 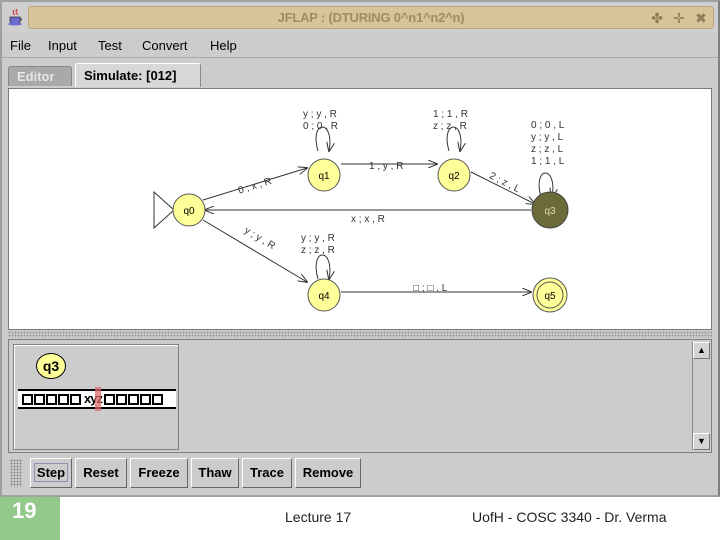 I want to click on window-title: JFLAP : (DTURING 0^n1^n2^n), so click(x=371, y=17).